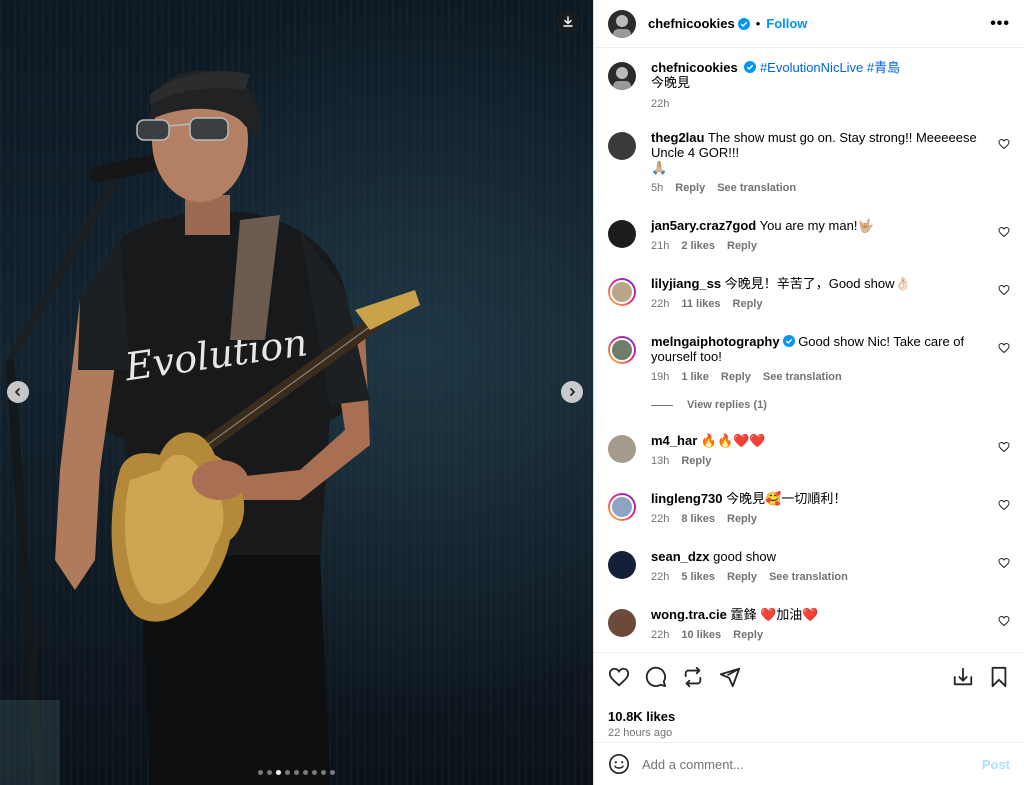  Describe the element at coordinates (660, 377) in the screenshot. I see `comment-time: 19h` at that location.